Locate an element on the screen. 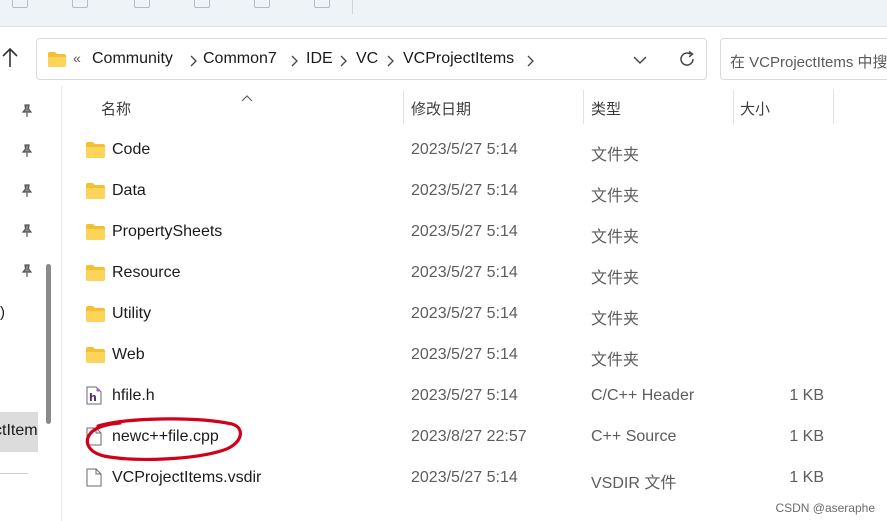 The width and height of the screenshot is (887, 521). file-name: PropertySheets is located at coordinates (167, 231).